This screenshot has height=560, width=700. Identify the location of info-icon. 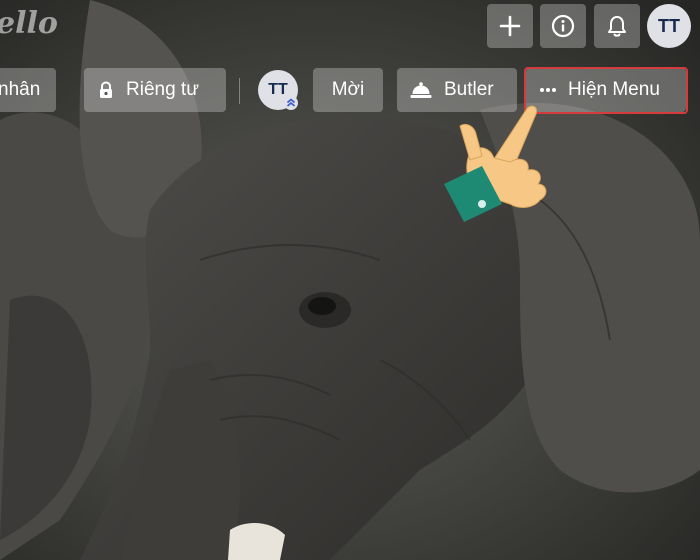
(563, 26).